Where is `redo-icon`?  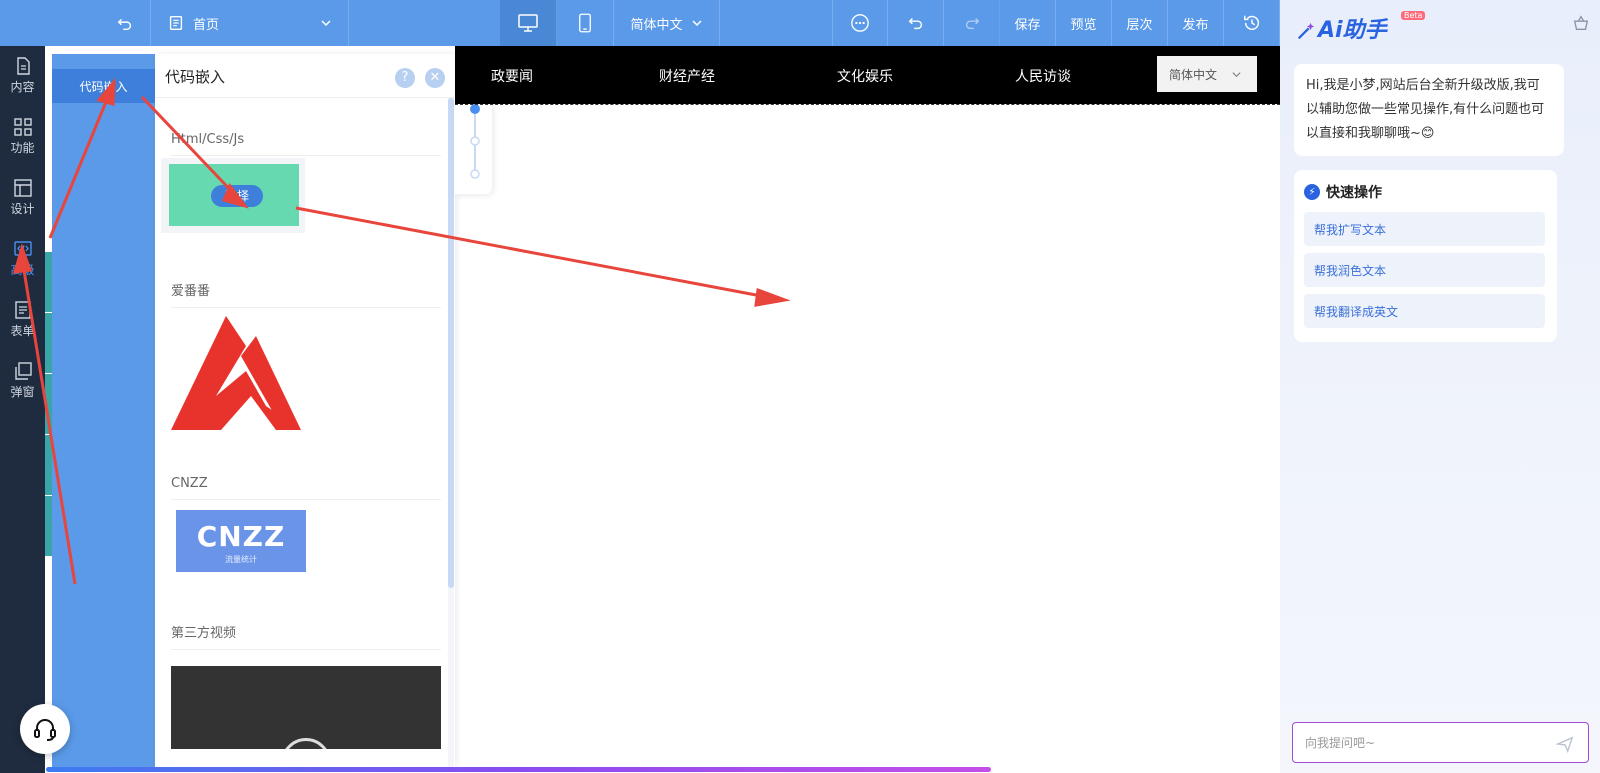 redo-icon is located at coordinates (972, 23).